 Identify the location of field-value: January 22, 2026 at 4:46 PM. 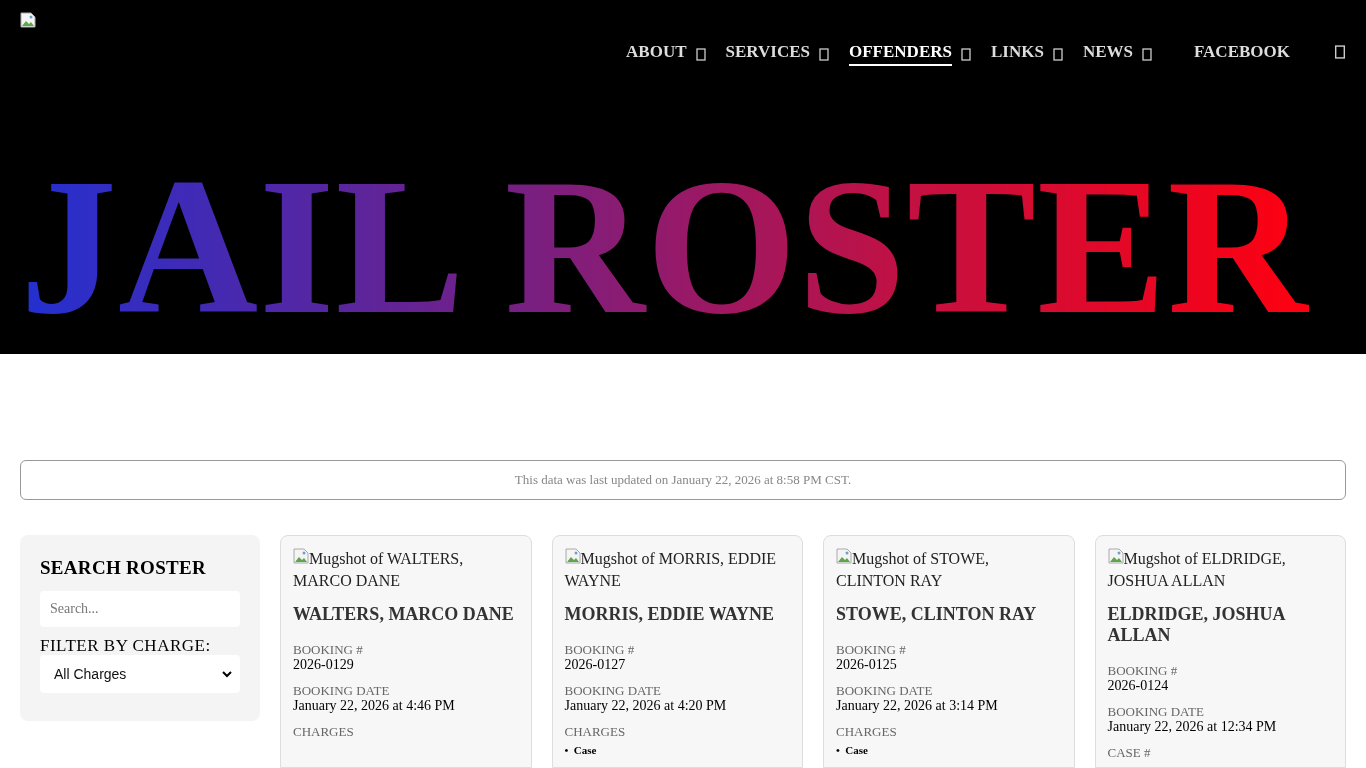
(374, 705).